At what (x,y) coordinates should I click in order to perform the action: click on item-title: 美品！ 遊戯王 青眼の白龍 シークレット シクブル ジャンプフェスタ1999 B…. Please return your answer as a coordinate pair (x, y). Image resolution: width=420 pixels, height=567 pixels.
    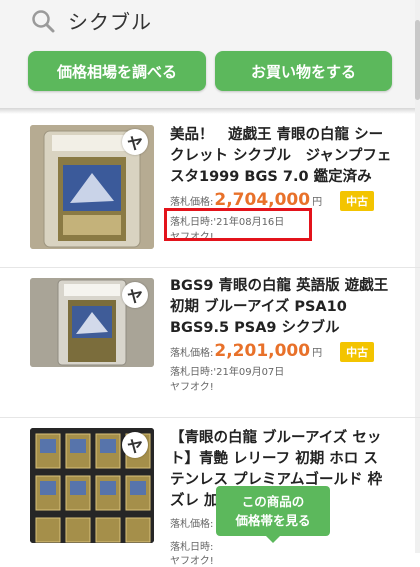
    Looking at the image, I should click on (281, 156).